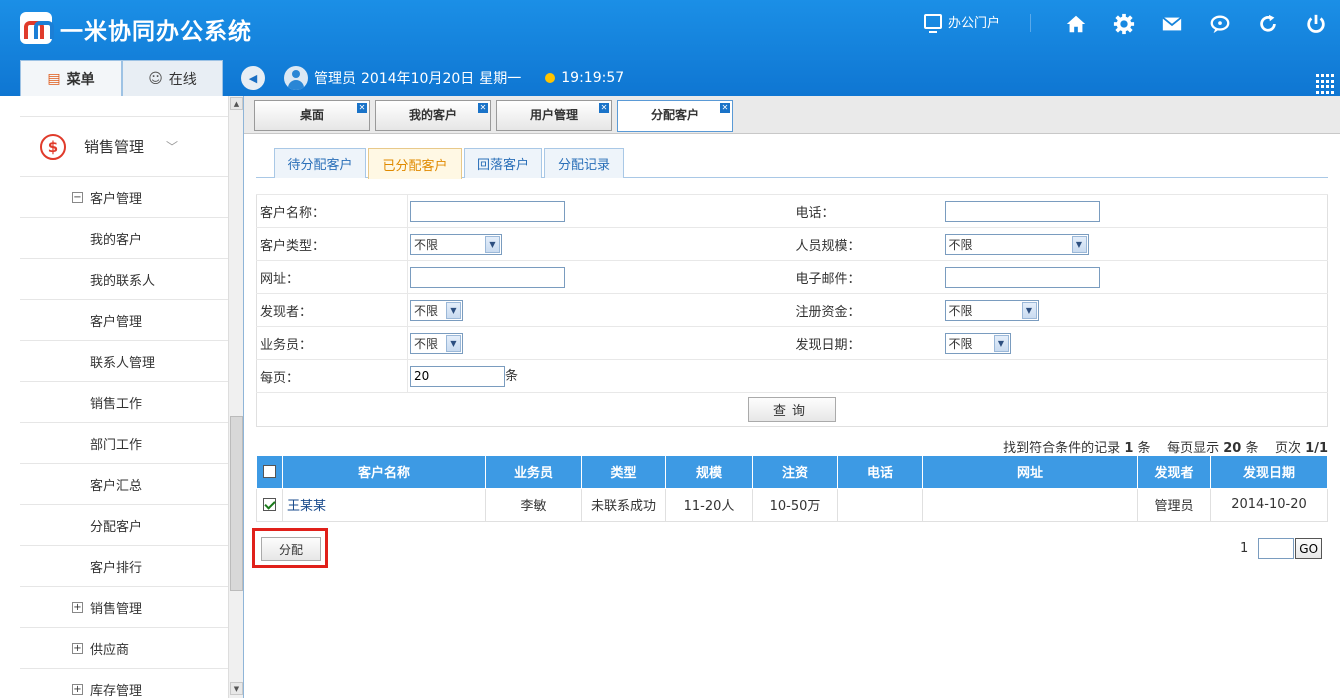 Image resolution: width=1340 pixels, height=698 pixels. What do you see at coordinates (114, 147) in the screenshot?
I see `sidebar-group-label: 销售管理` at bounding box center [114, 147].